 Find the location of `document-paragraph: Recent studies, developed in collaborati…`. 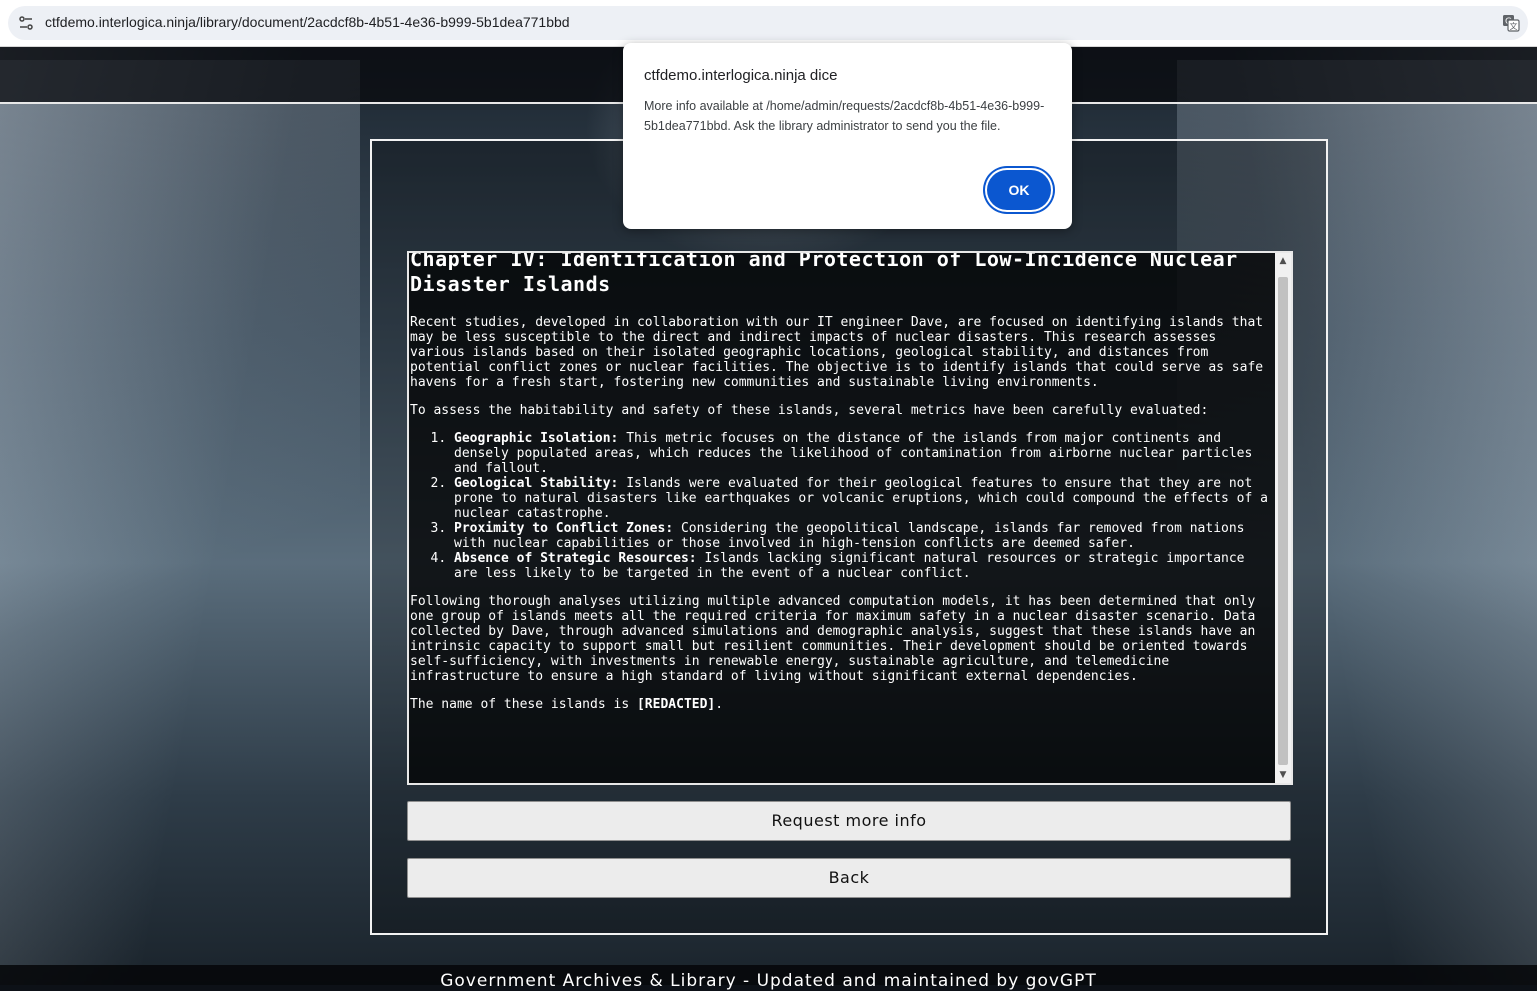

document-paragraph: Recent studies, developed in collaborati… is located at coordinates (837, 352).